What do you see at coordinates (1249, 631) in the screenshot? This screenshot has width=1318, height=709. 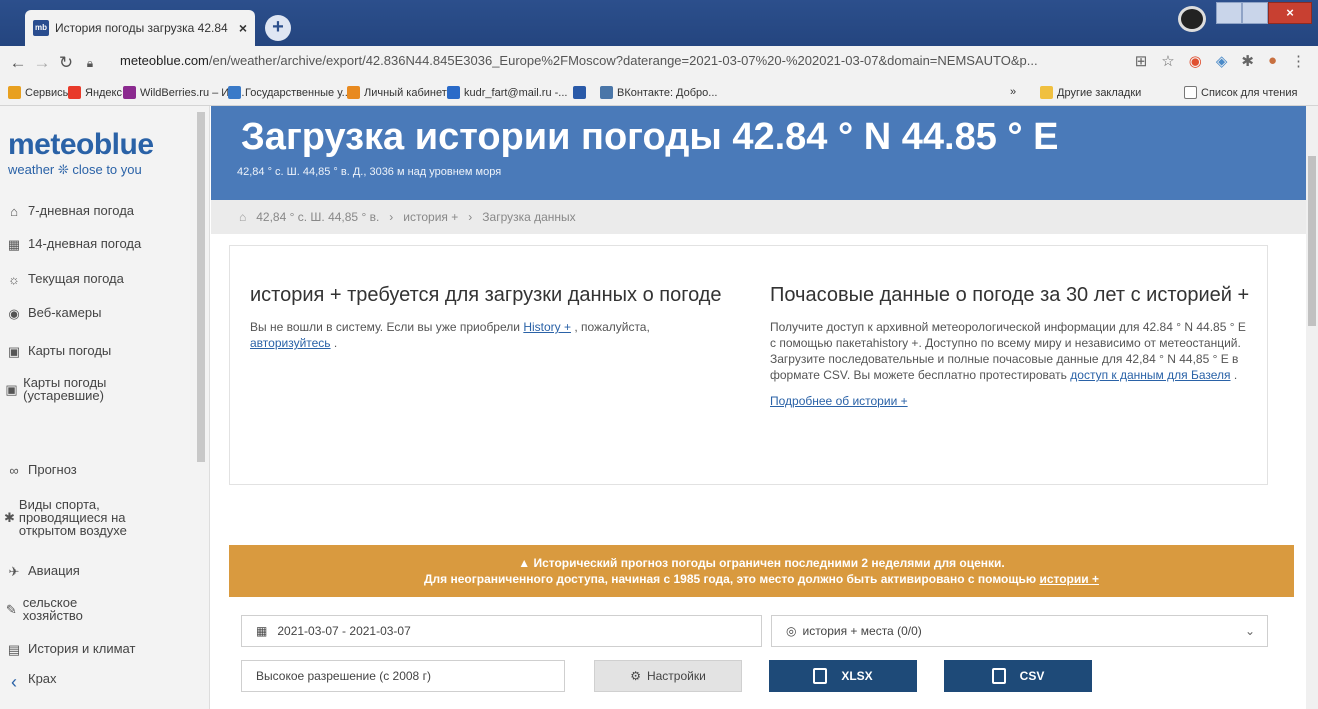 I see `chevron-down-icon: ⌄` at bounding box center [1249, 631].